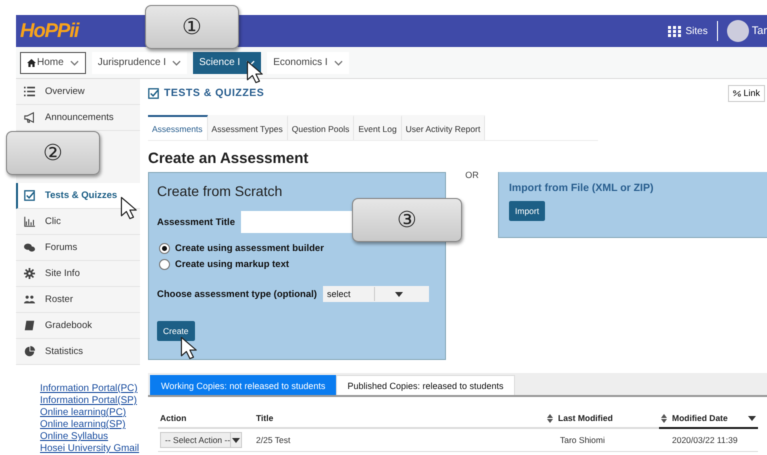 Image resolution: width=767 pixels, height=455 pixels. Describe the element at coordinates (78, 274) in the screenshot. I see `sidebar-item: Site Info` at that location.